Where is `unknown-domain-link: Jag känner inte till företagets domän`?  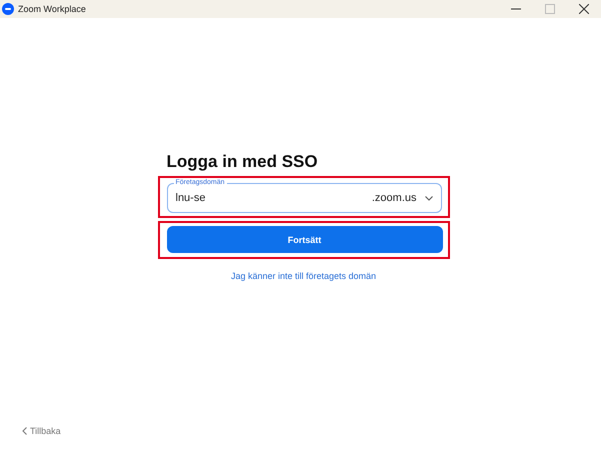 unknown-domain-link: Jag känner inte till företagets domän is located at coordinates (303, 276).